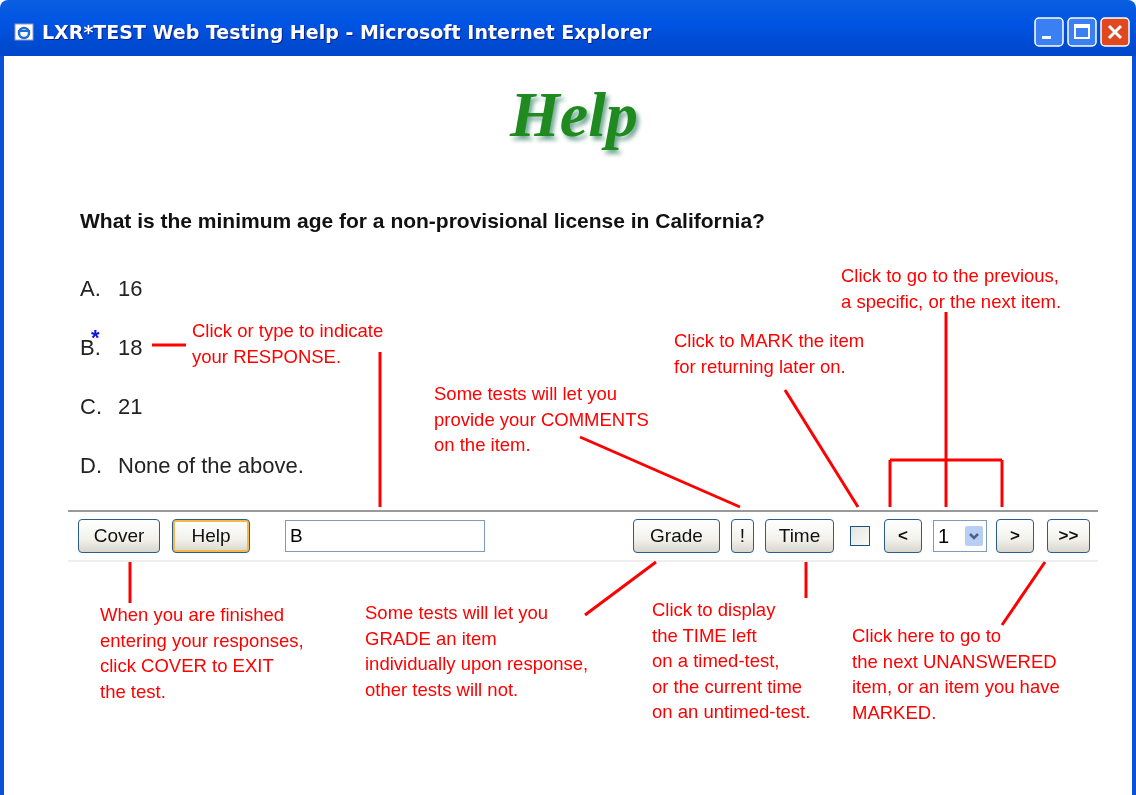 This screenshot has width=1136, height=795. I want to click on toolbar-button: Time, so click(799, 536).